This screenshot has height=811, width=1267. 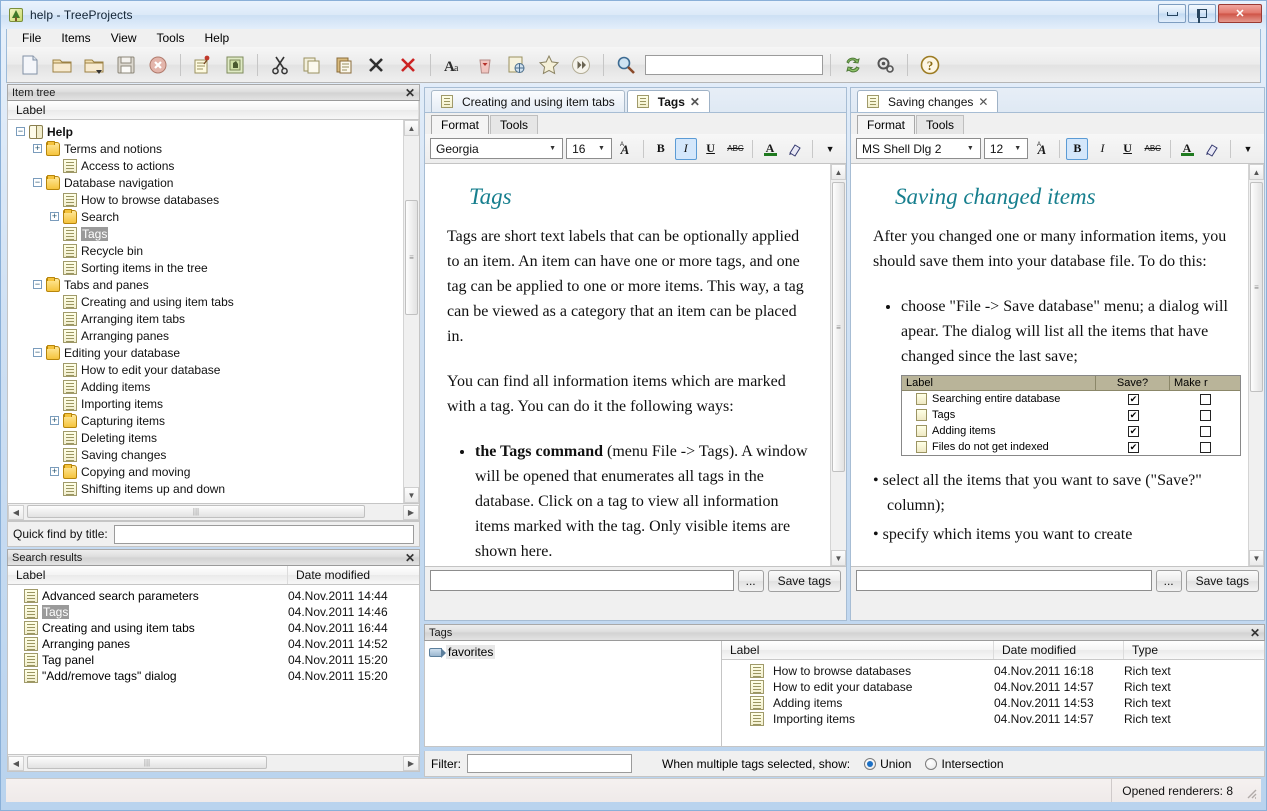 I want to click on open-recent-folder-icon, so click(x=94, y=65).